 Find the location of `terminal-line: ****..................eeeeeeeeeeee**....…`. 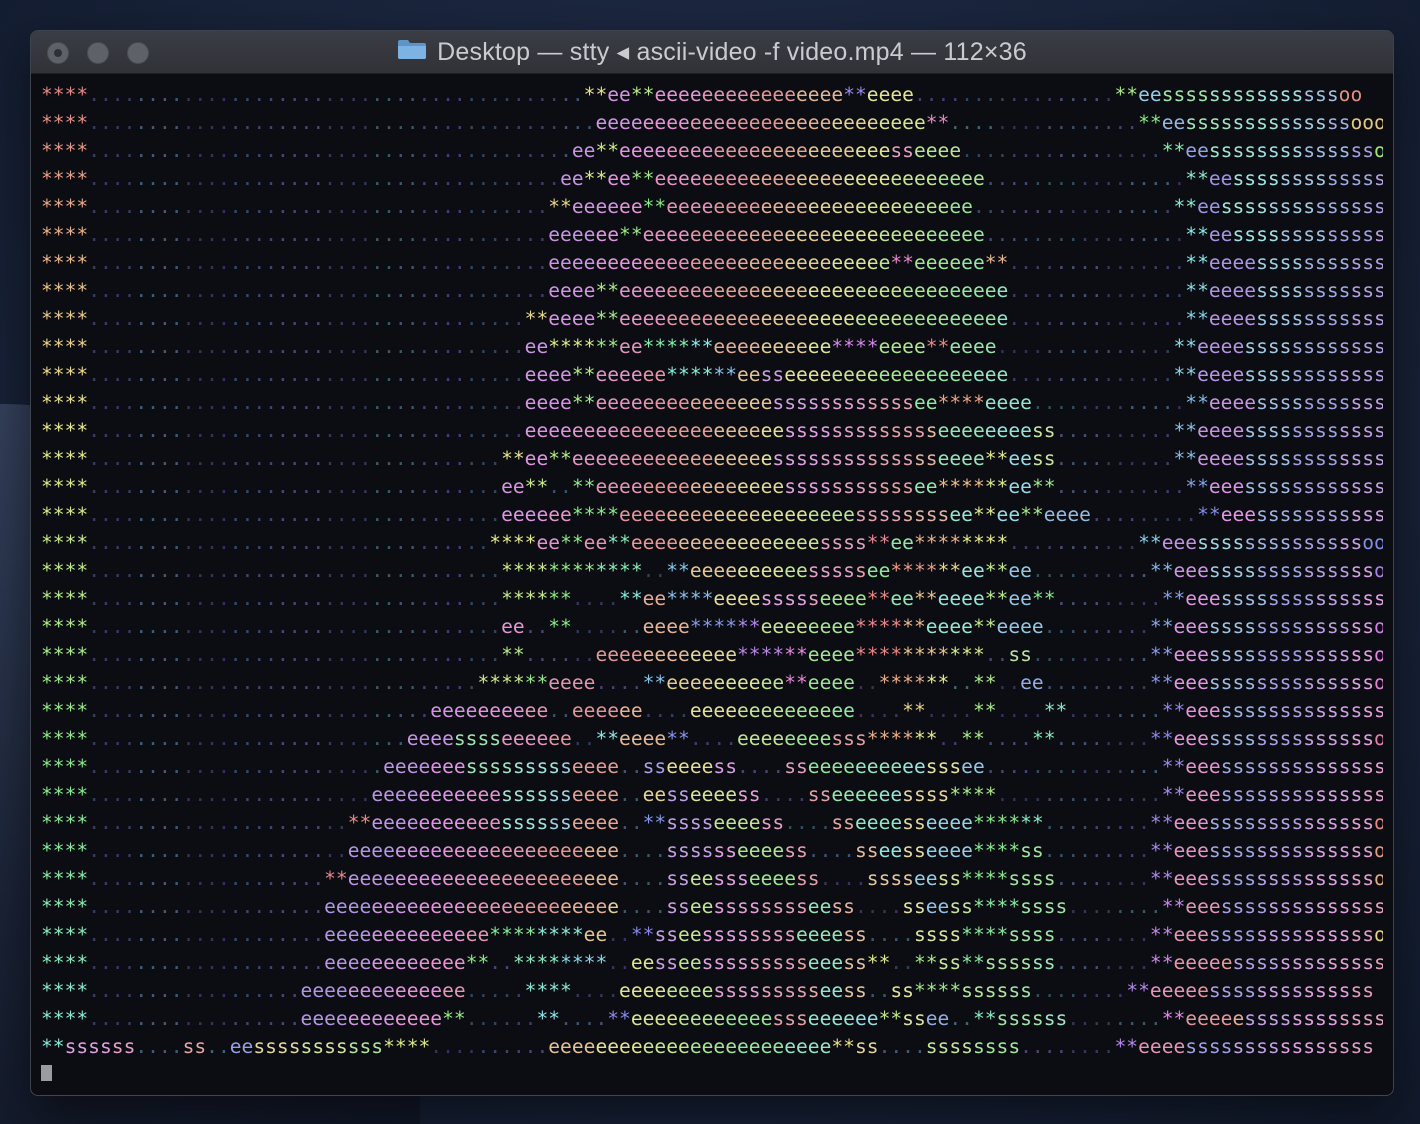

terminal-line: ****..................eeeeeeeeeeee**....… is located at coordinates (712, 1018).